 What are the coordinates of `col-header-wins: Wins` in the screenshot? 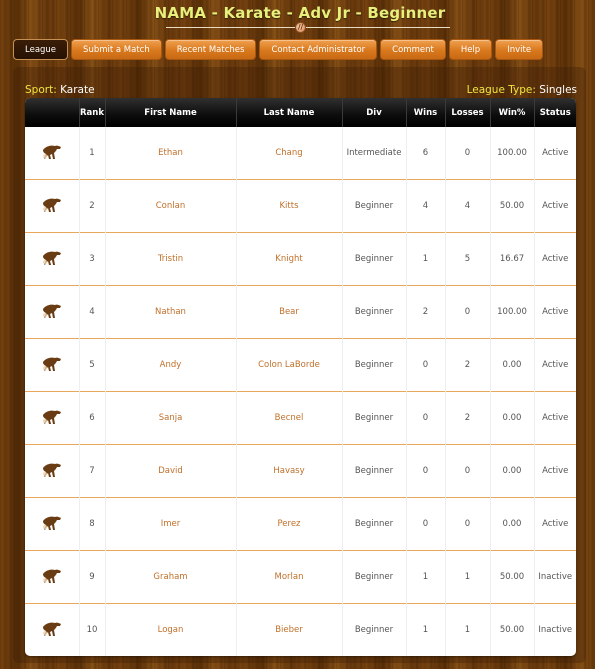 It's located at (425, 112).